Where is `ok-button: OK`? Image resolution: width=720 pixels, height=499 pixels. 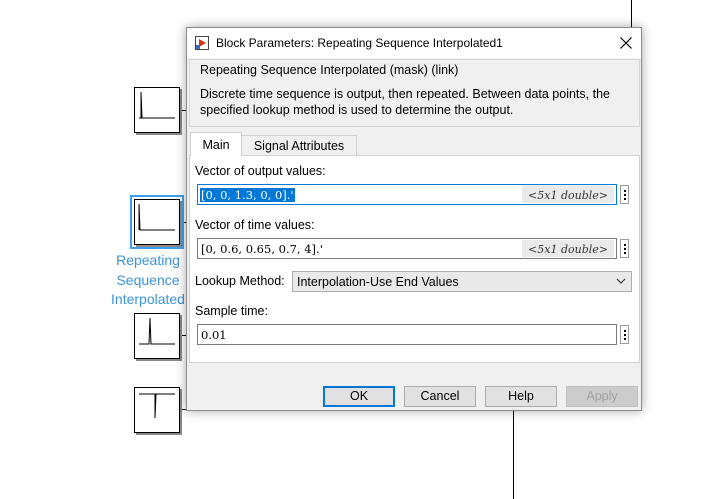 ok-button: OK is located at coordinates (359, 396).